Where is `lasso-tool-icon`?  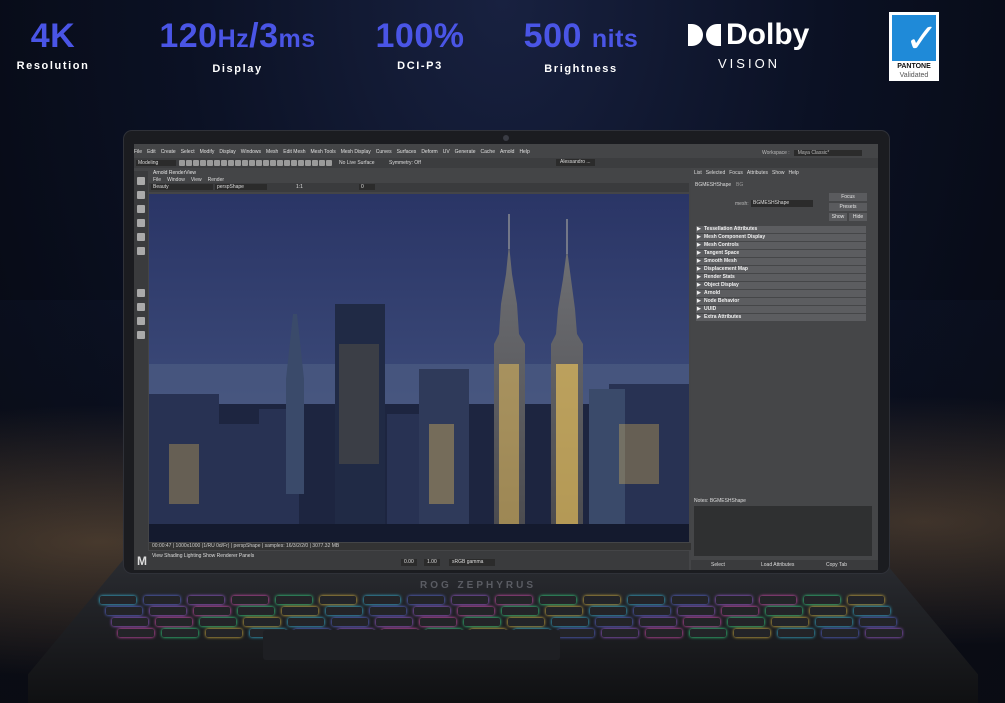 lasso-tool-icon is located at coordinates (141, 195).